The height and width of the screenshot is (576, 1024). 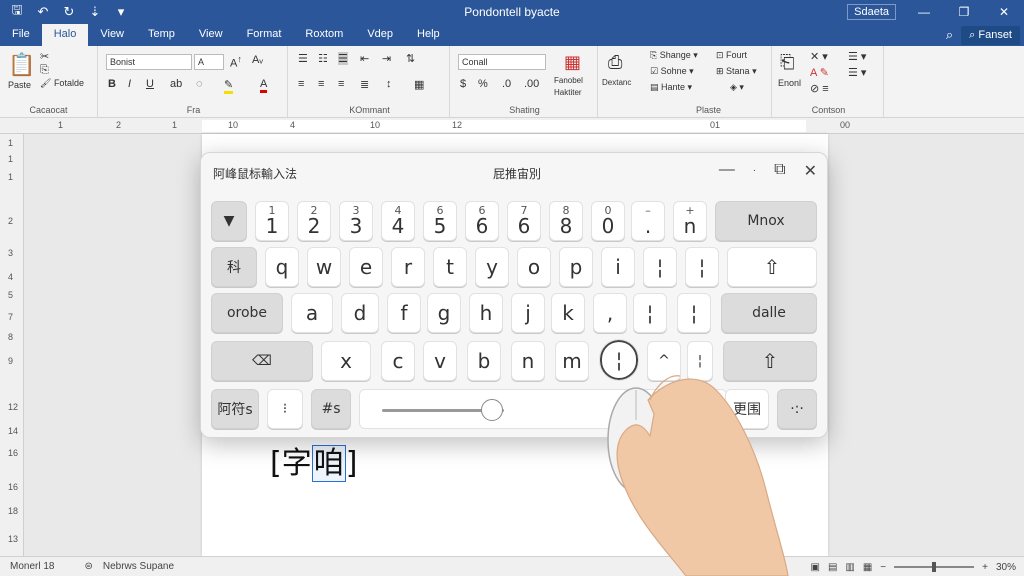 I want to click on key-h: h, so click(x=486, y=313).